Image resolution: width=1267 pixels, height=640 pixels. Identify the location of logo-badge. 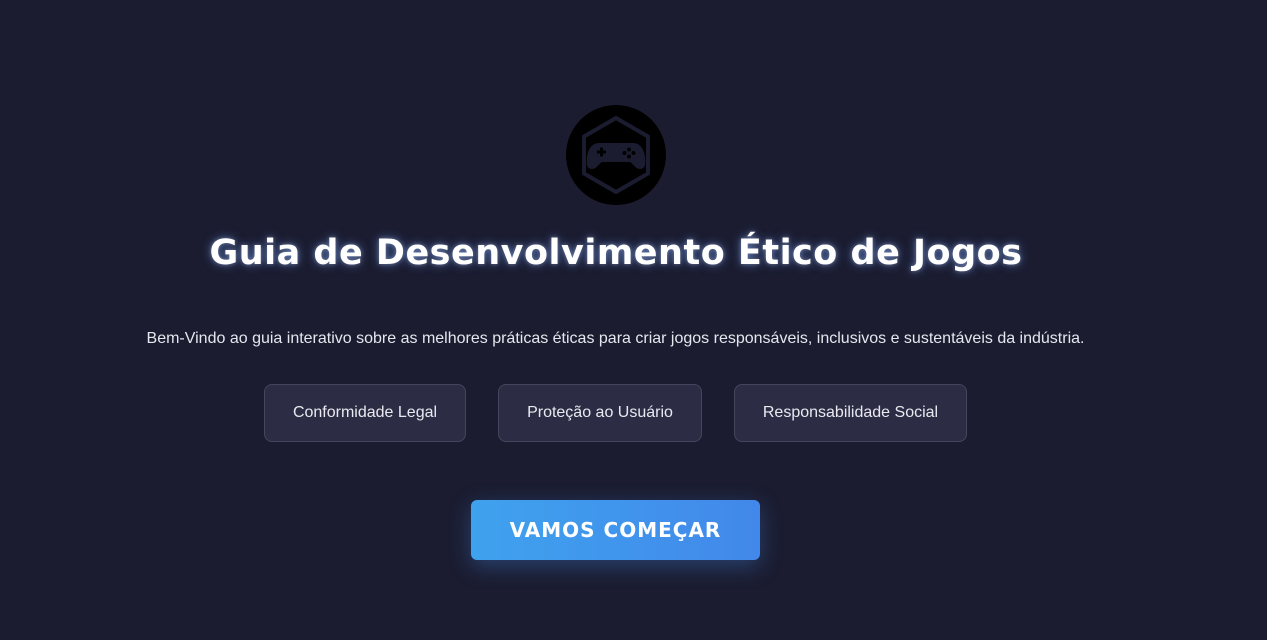
(616, 155).